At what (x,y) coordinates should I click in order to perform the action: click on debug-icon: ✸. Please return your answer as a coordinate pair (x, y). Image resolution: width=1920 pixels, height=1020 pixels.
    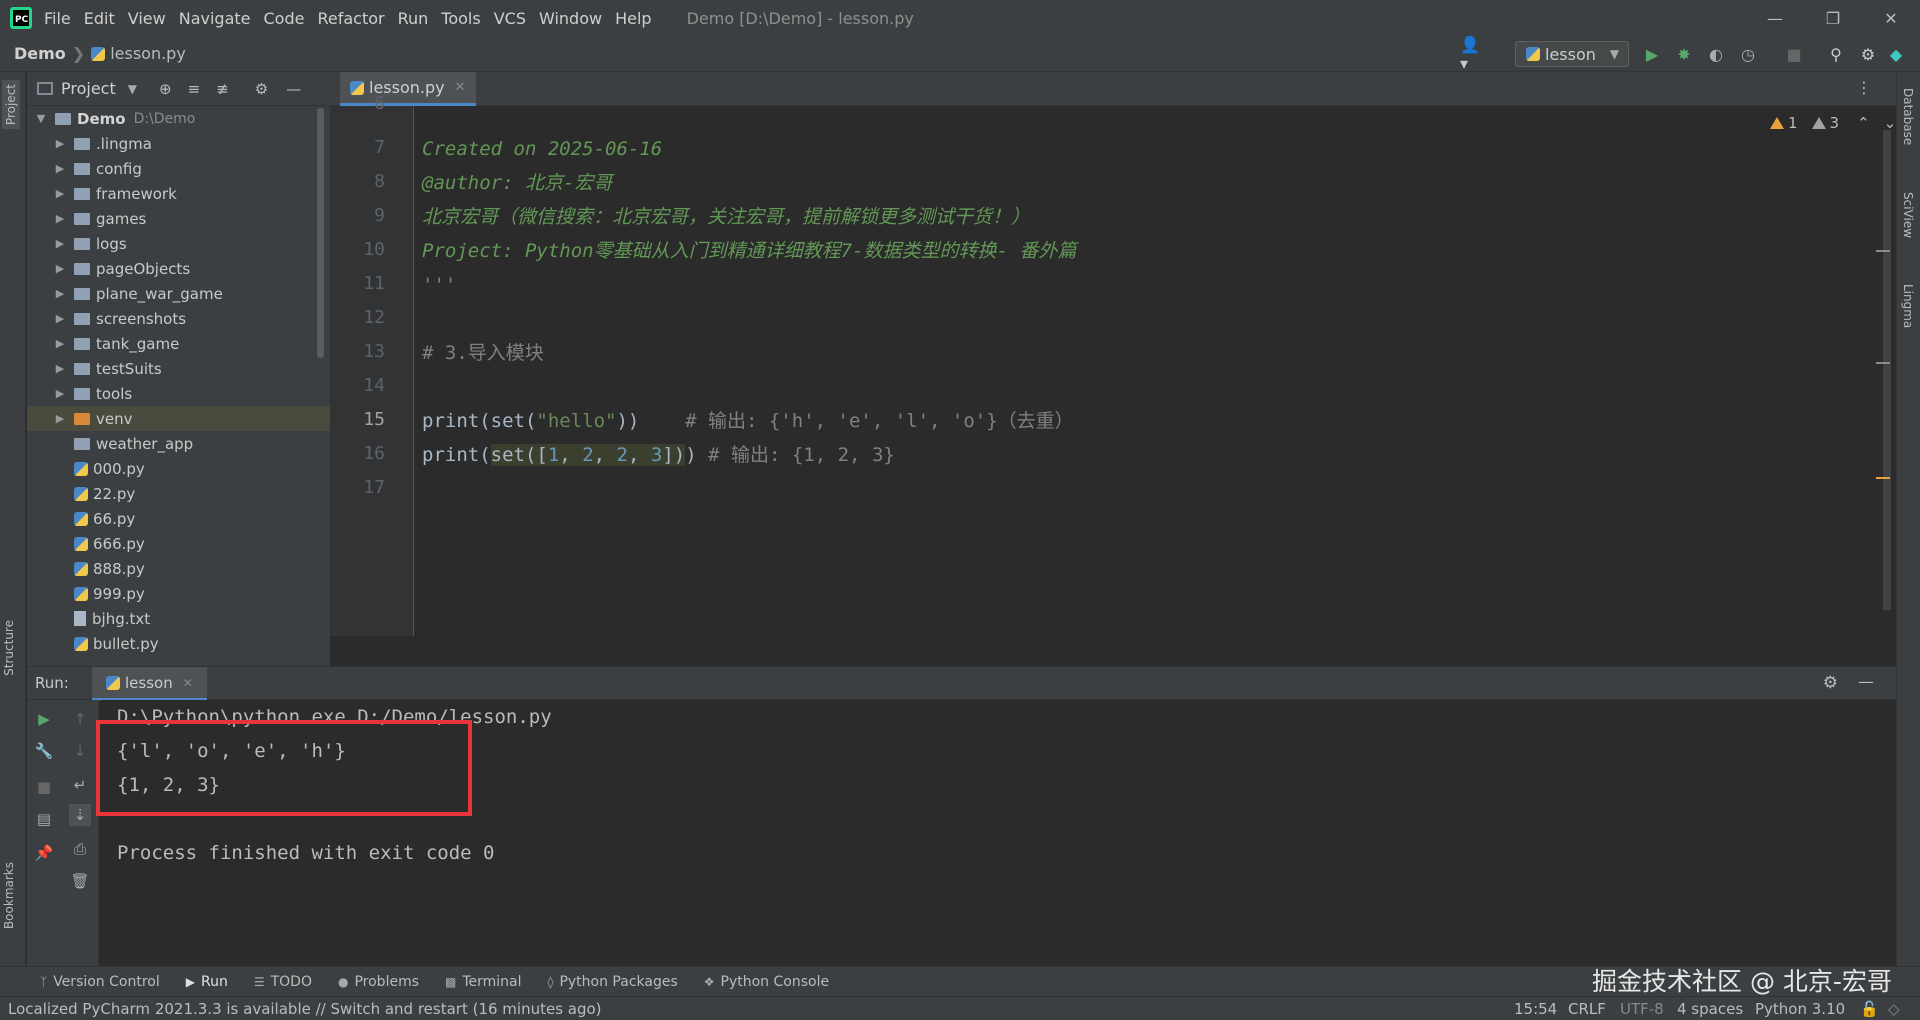
    Looking at the image, I should click on (1684, 54).